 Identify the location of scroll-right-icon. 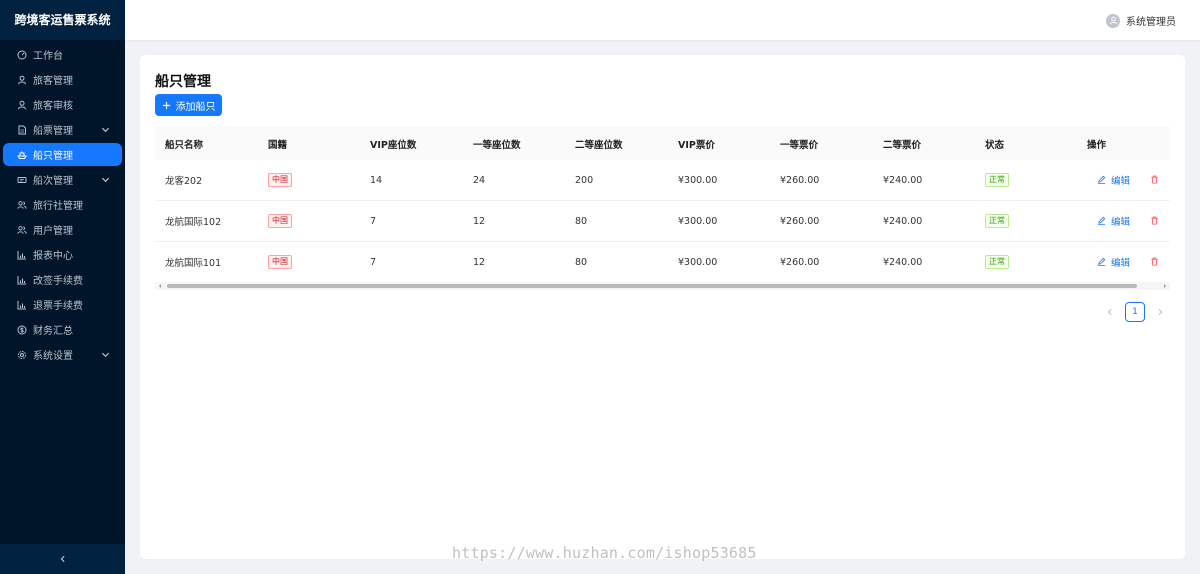
(1165, 286).